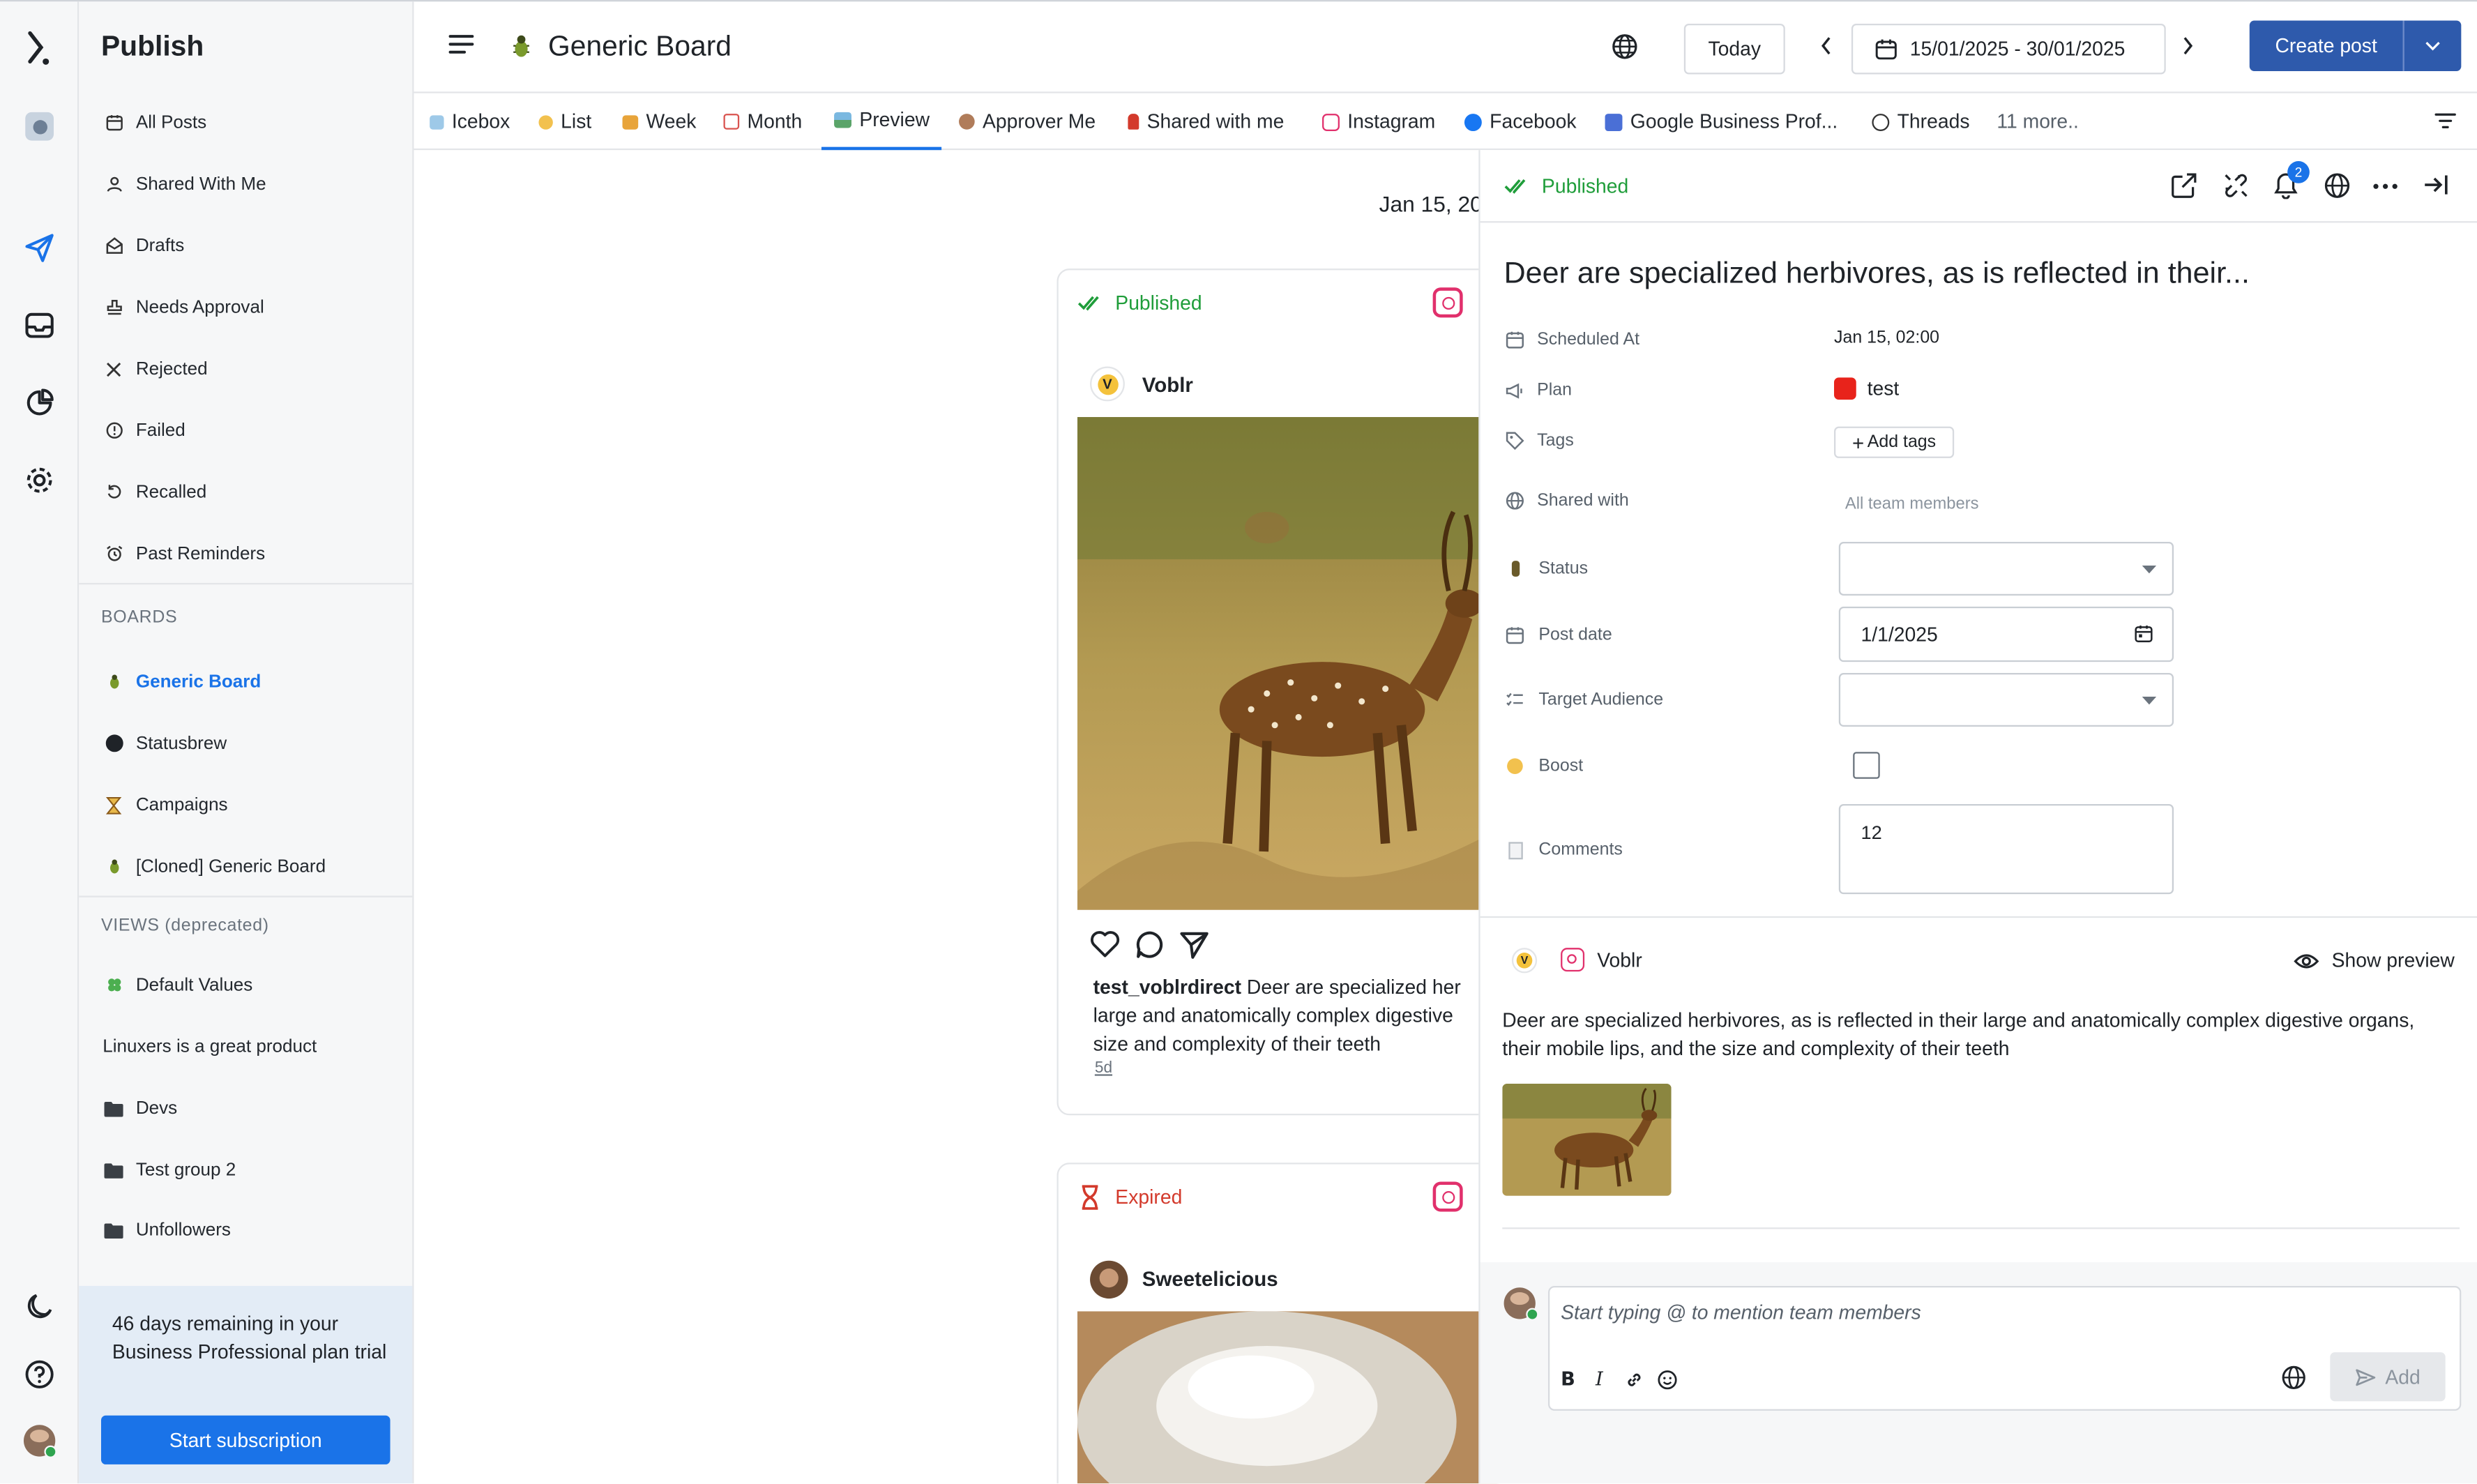 The image size is (2477, 1484). I want to click on create-post-button: Create post, so click(2326, 45).